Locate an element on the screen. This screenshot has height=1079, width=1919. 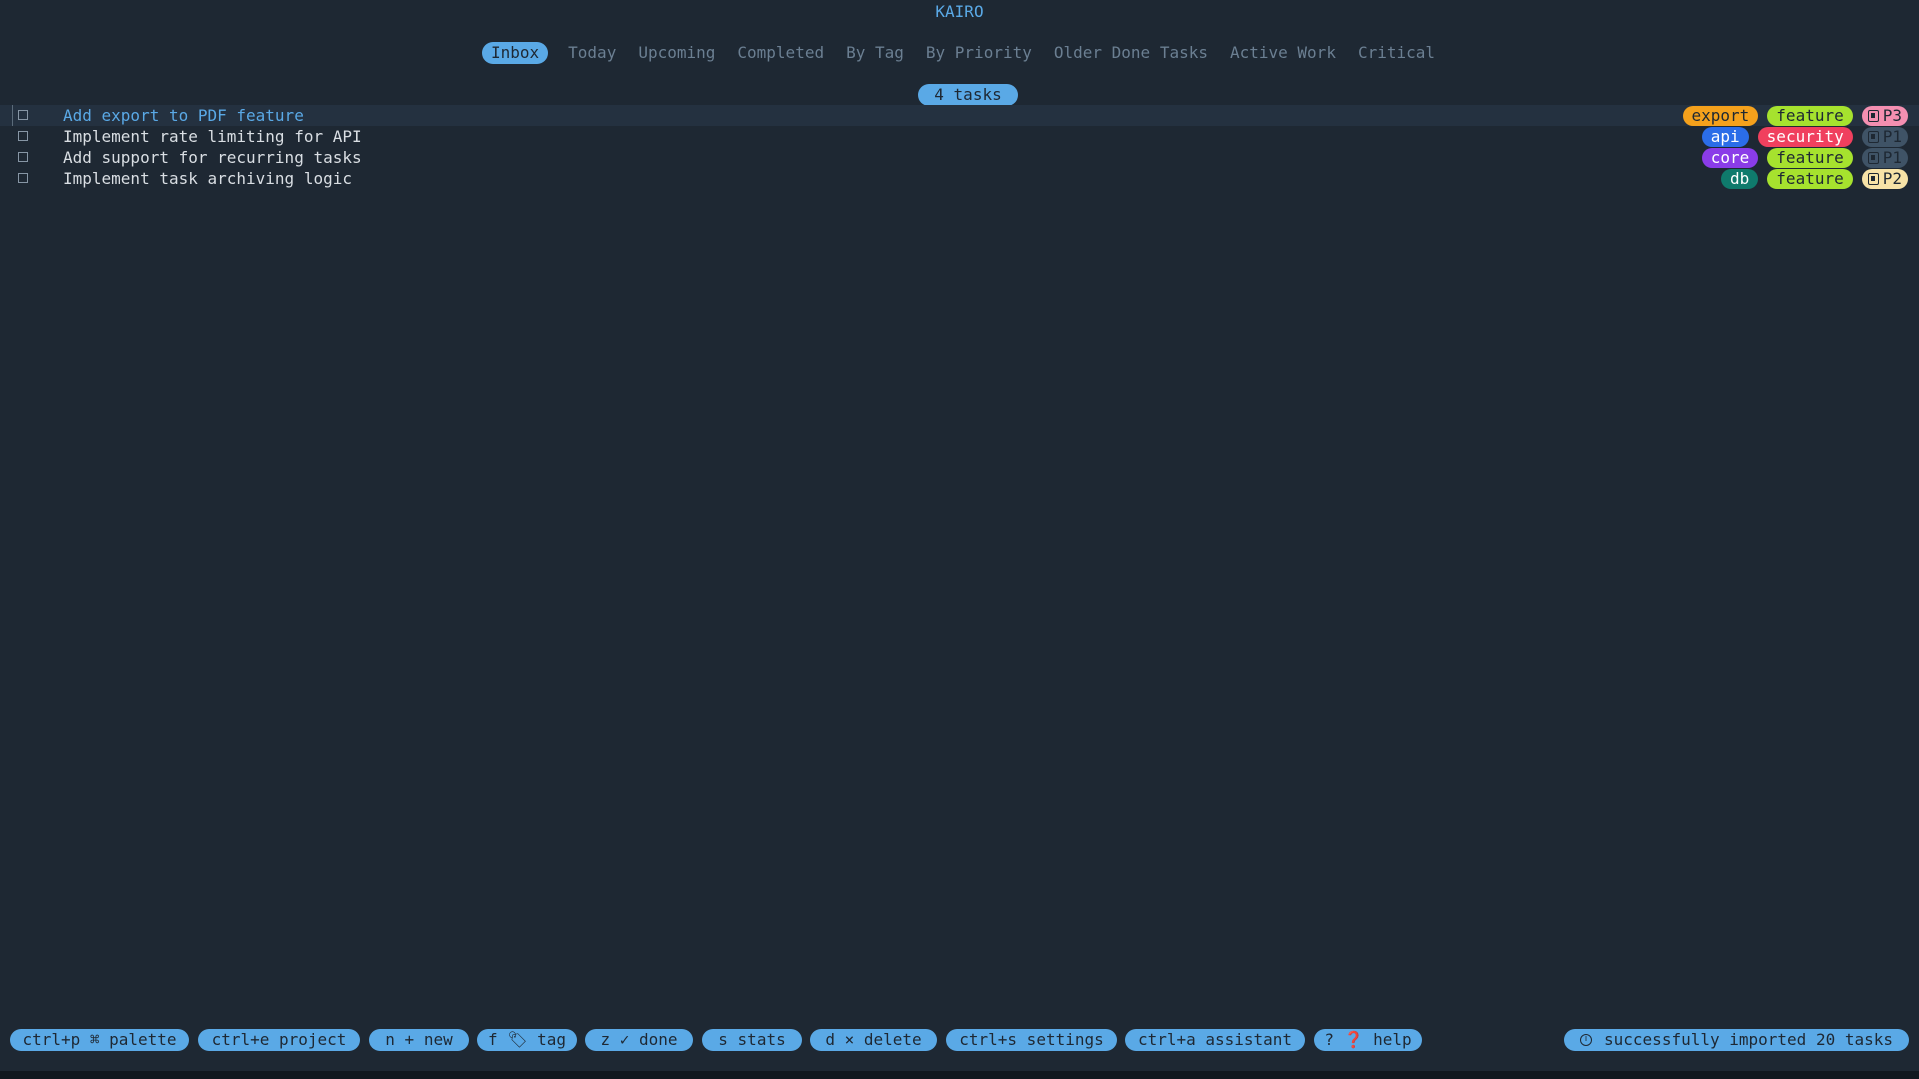
tab-upcoming: Upcoming is located at coordinates (676, 53).